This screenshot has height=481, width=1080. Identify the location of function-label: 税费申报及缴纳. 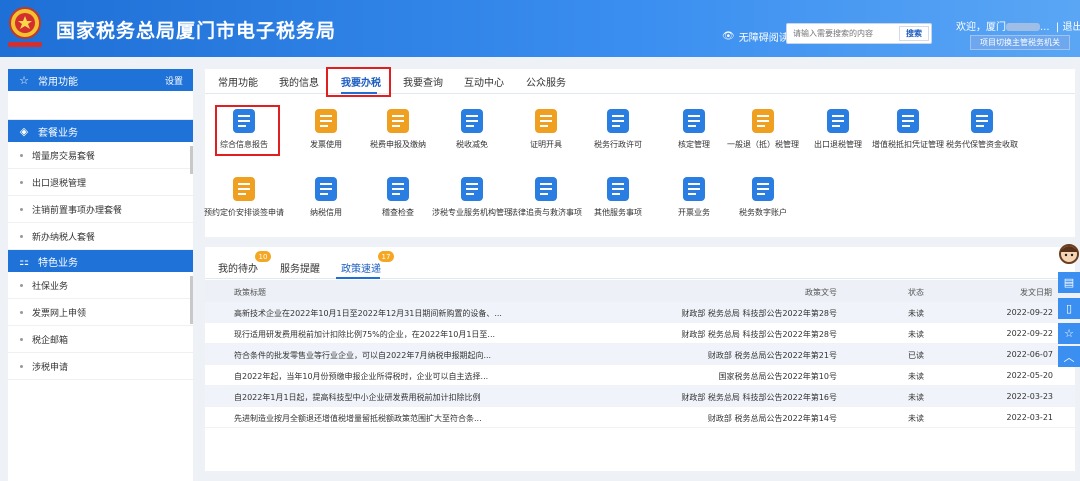
(398, 144).